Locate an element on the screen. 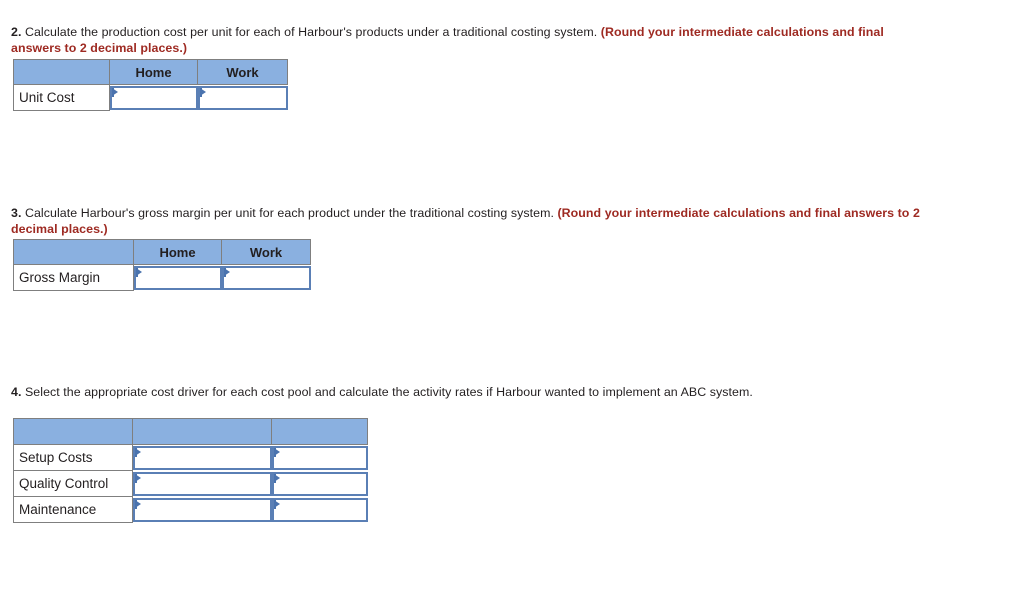  setup-costs-driver-cell is located at coordinates (202, 457).